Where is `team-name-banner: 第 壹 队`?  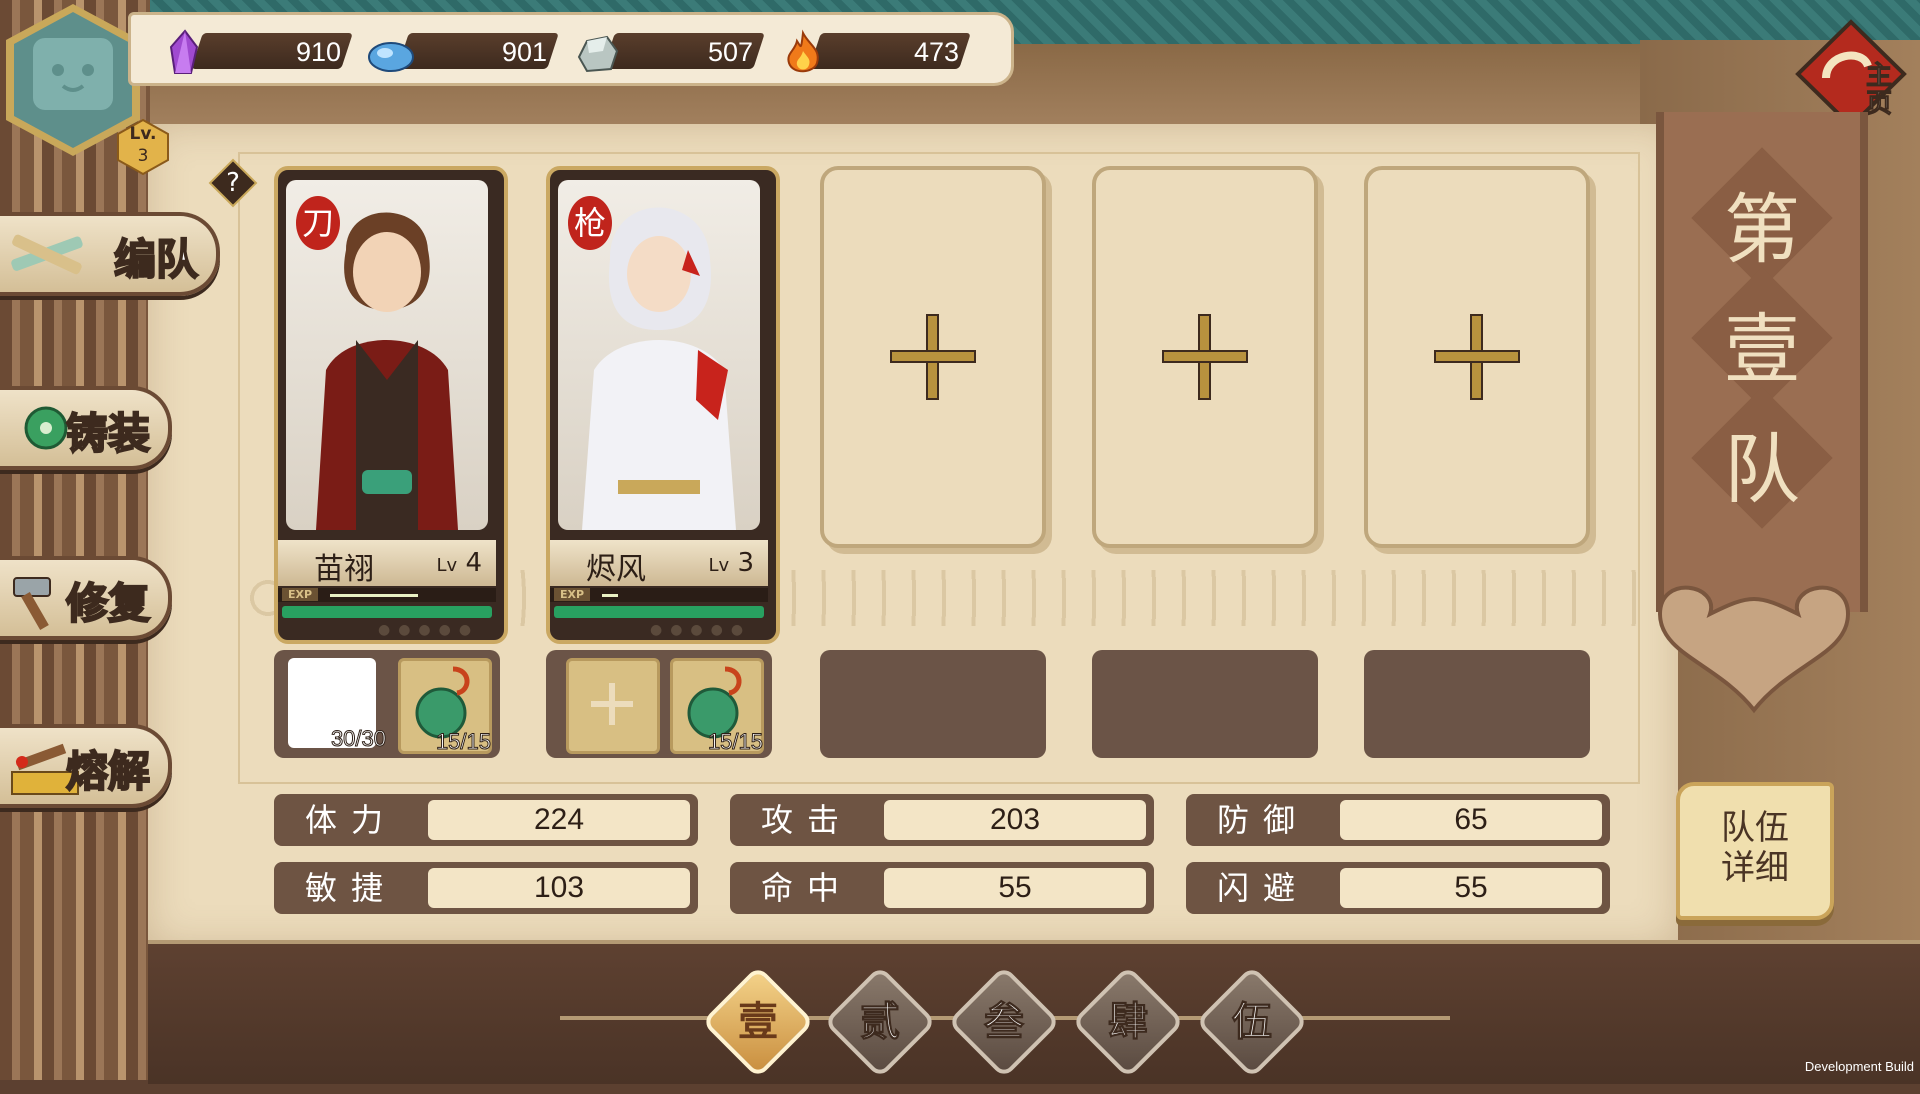
team-name-banner: 第 壹 队 is located at coordinates (1762, 362).